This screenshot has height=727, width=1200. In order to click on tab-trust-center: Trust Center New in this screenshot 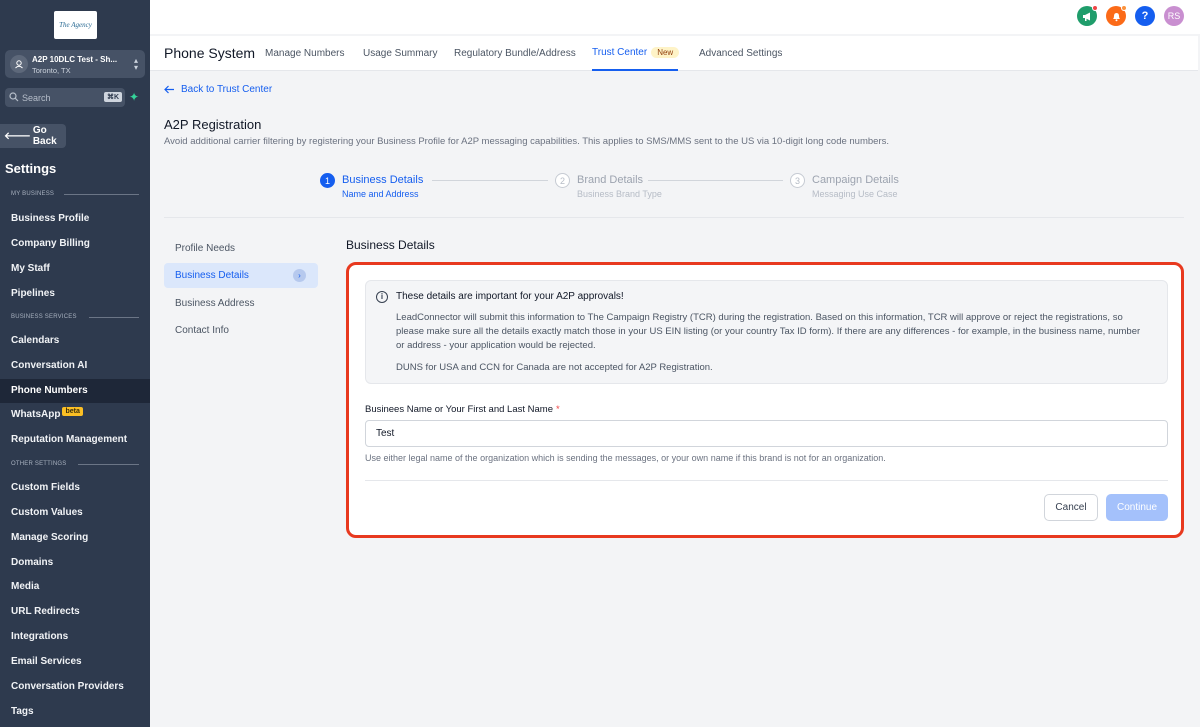, I will do `click(636, 52)`.